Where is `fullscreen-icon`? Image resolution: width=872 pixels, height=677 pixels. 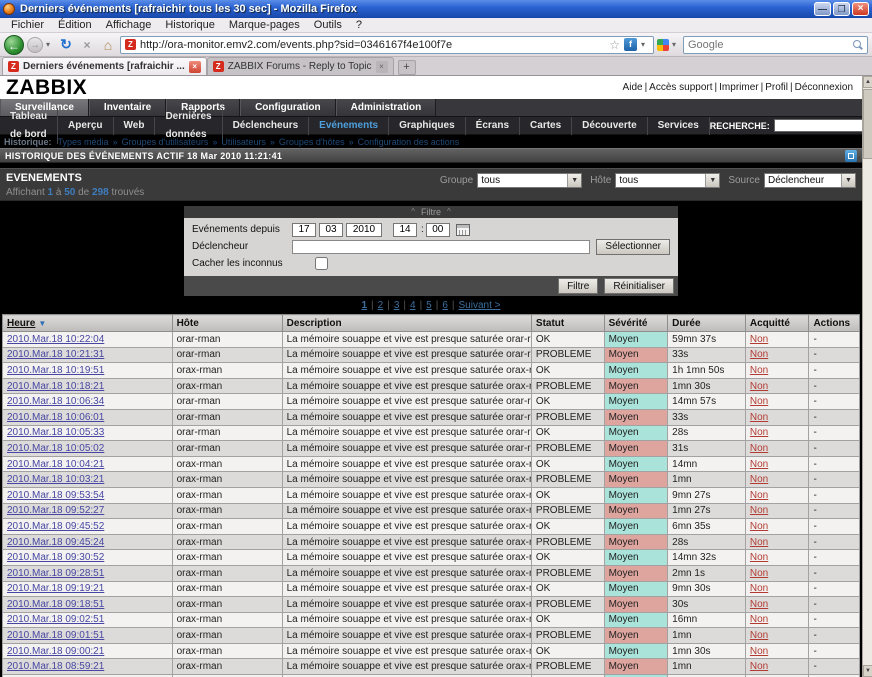
fullscreen-icon is located at coordinates (851, 155).